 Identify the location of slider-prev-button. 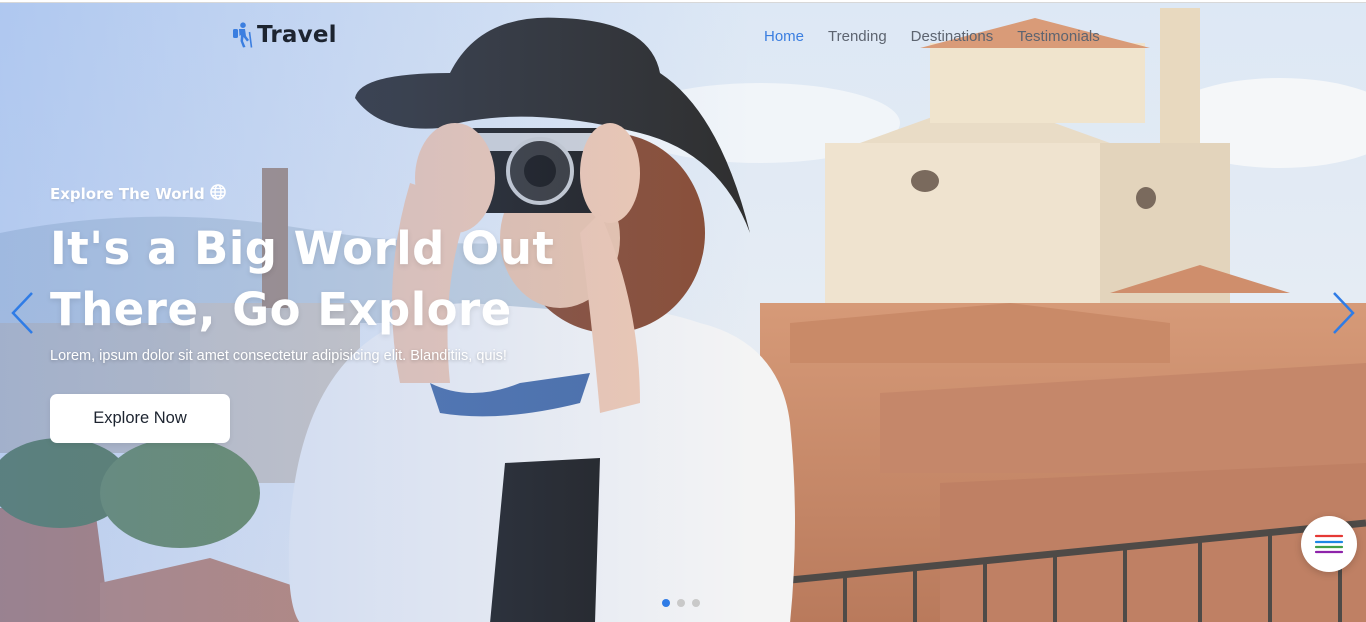
(22, 313).